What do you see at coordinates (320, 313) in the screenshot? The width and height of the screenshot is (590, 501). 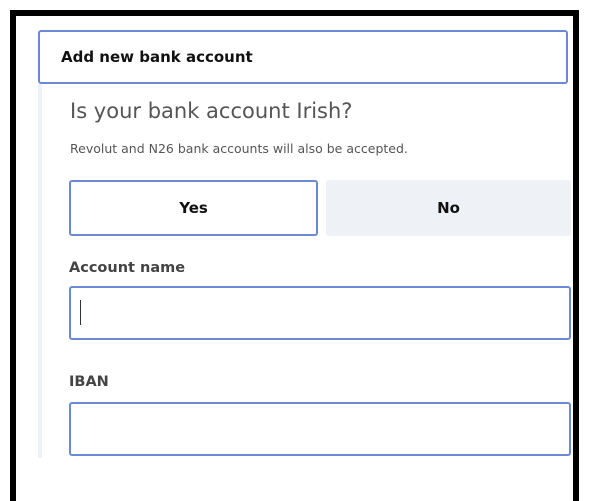 I see `account-name-input` at bounding box center [320, 313].